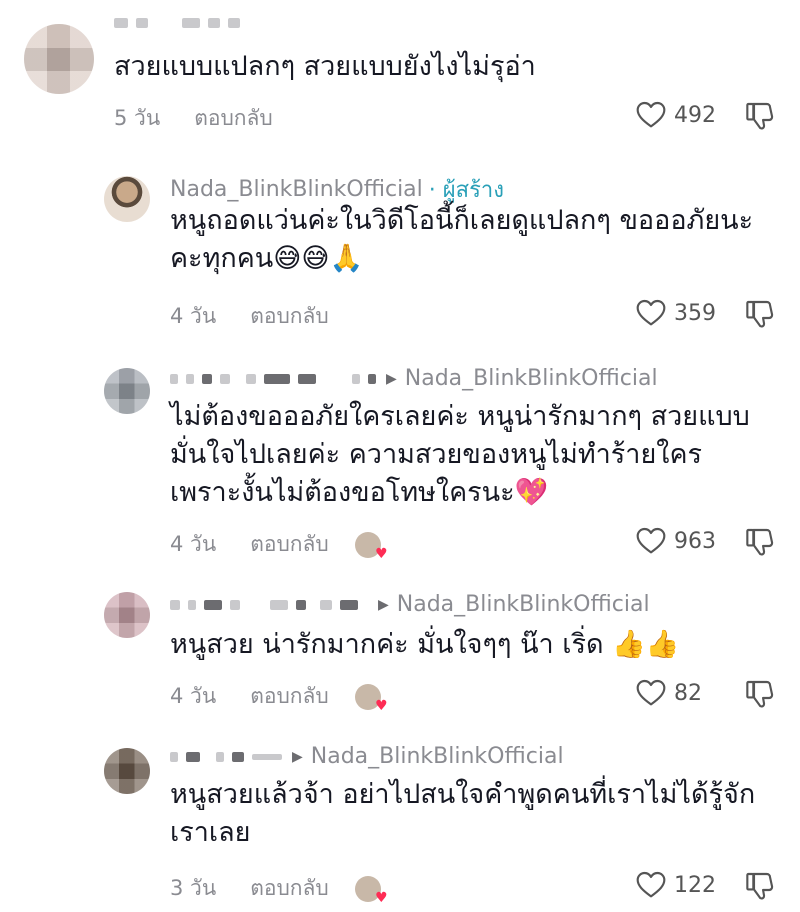  I want to click on comment-text-line: สวยแบบแปลกๆ สวยแบบยังไงไม่รุอ่า, so click(325, 66).